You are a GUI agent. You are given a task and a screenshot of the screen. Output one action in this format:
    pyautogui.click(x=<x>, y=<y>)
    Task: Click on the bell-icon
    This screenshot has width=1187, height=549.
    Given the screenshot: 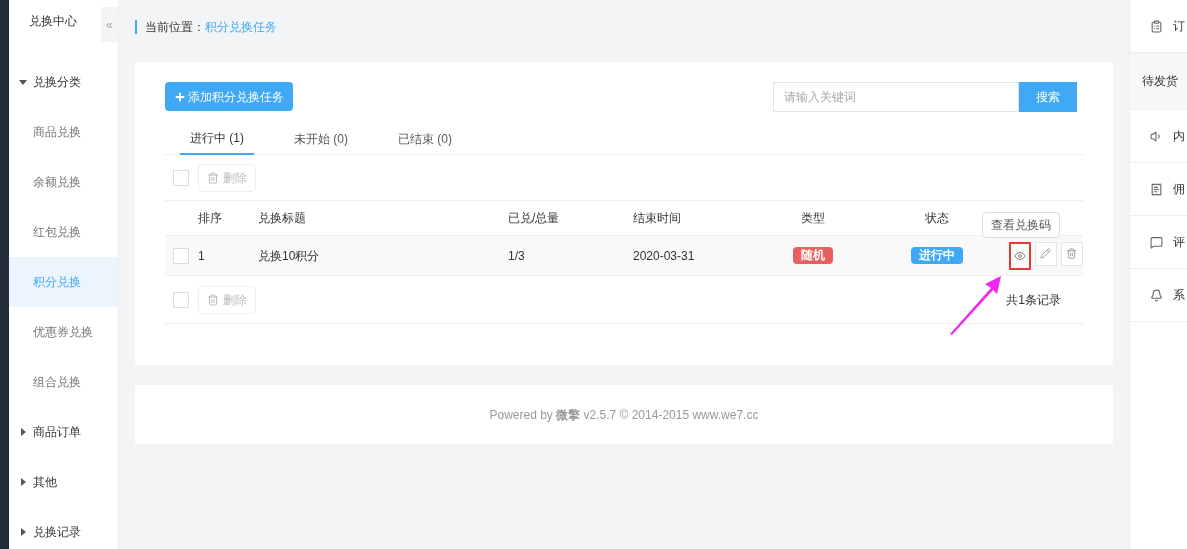 What is the action you would take?
    pyautogui.click(x=1156, y=295)
    